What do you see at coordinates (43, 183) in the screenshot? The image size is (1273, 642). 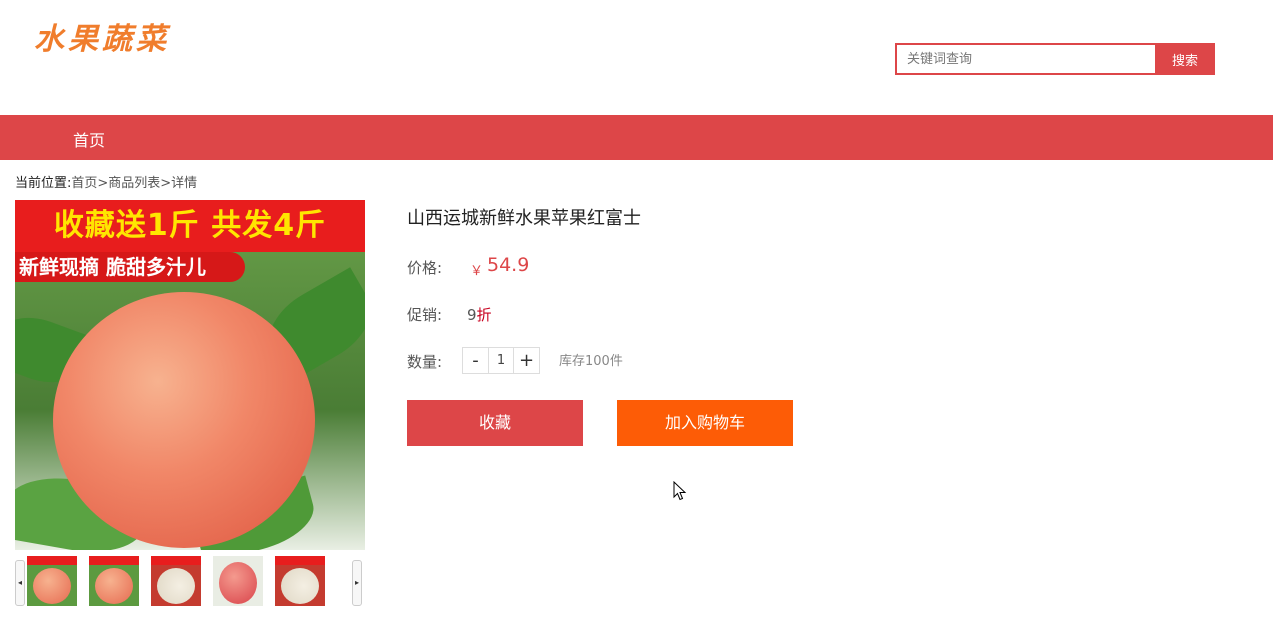 I see `breadcrumb-lead: 当前位置:` at bounding box center [43, 183].